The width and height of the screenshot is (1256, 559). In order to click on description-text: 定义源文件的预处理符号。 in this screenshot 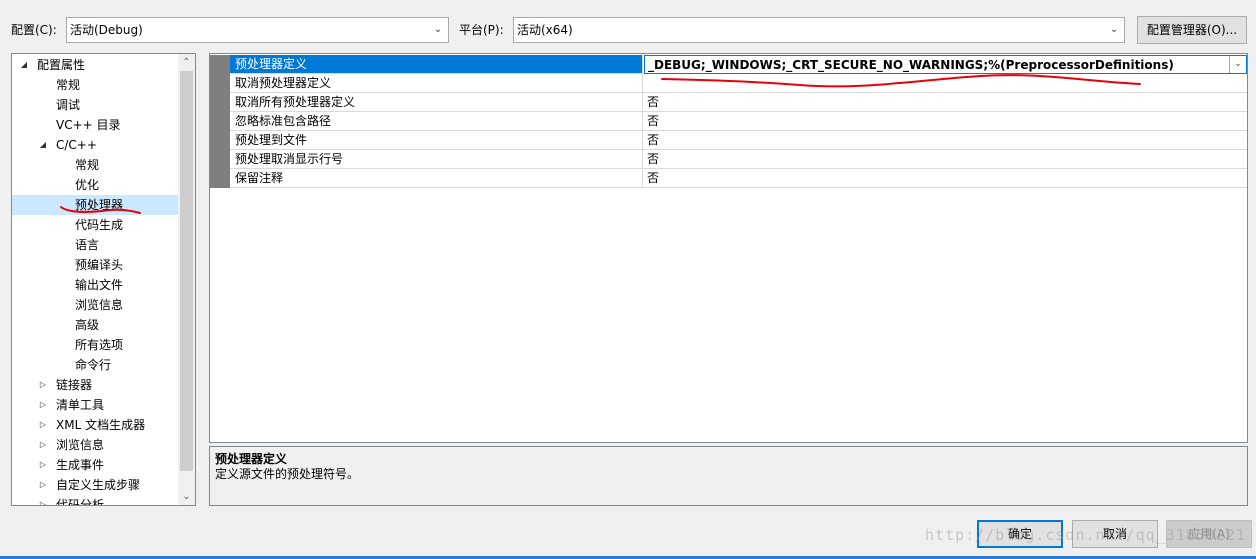, I will do `click(287, 474)`.